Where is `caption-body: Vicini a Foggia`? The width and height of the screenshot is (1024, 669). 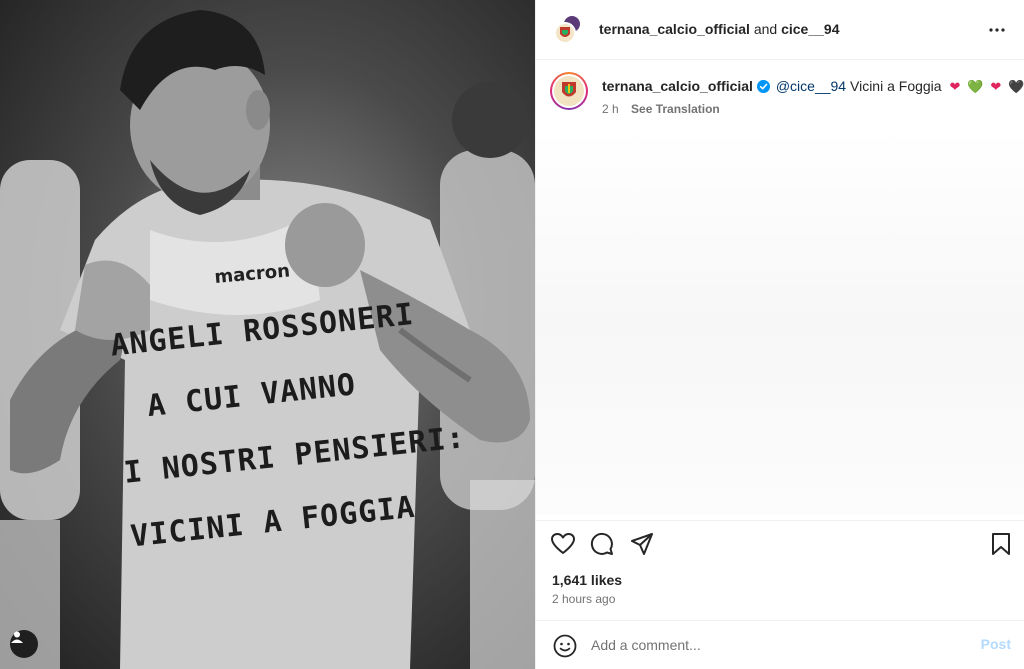
caption-body: Vicini a Foggia is located at coordinates (896, 86).